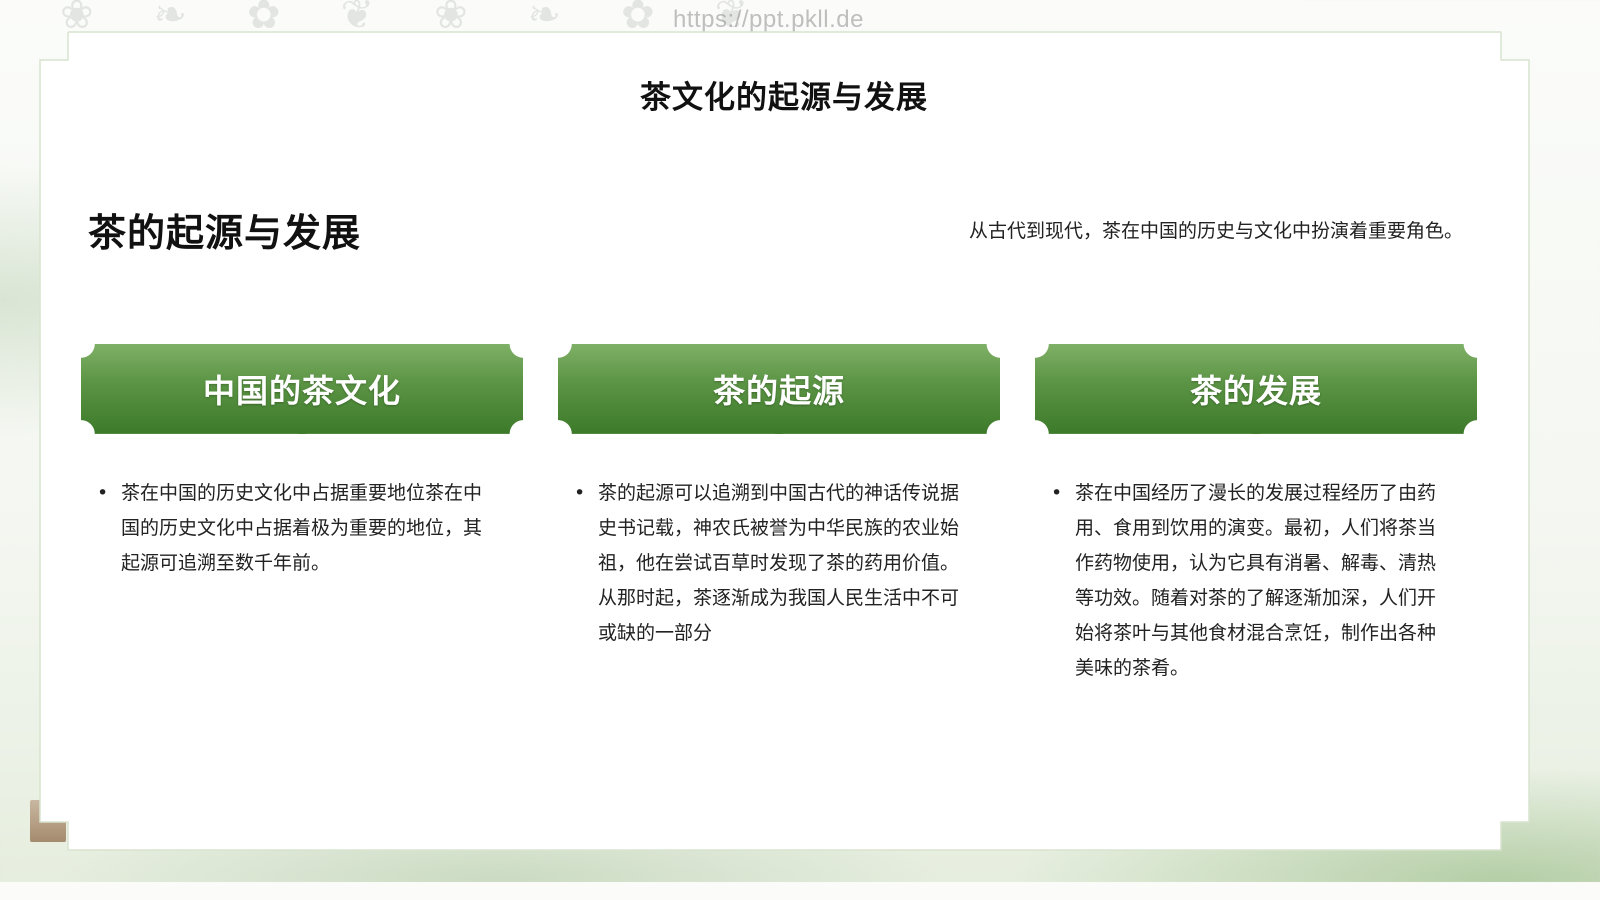 Image resolution: width=1600 pixels, height=900 pixels. Describe the element at coordinates (225, 233) in the screenshot. I see `section-heading: 茶的起源与发展` at that location.